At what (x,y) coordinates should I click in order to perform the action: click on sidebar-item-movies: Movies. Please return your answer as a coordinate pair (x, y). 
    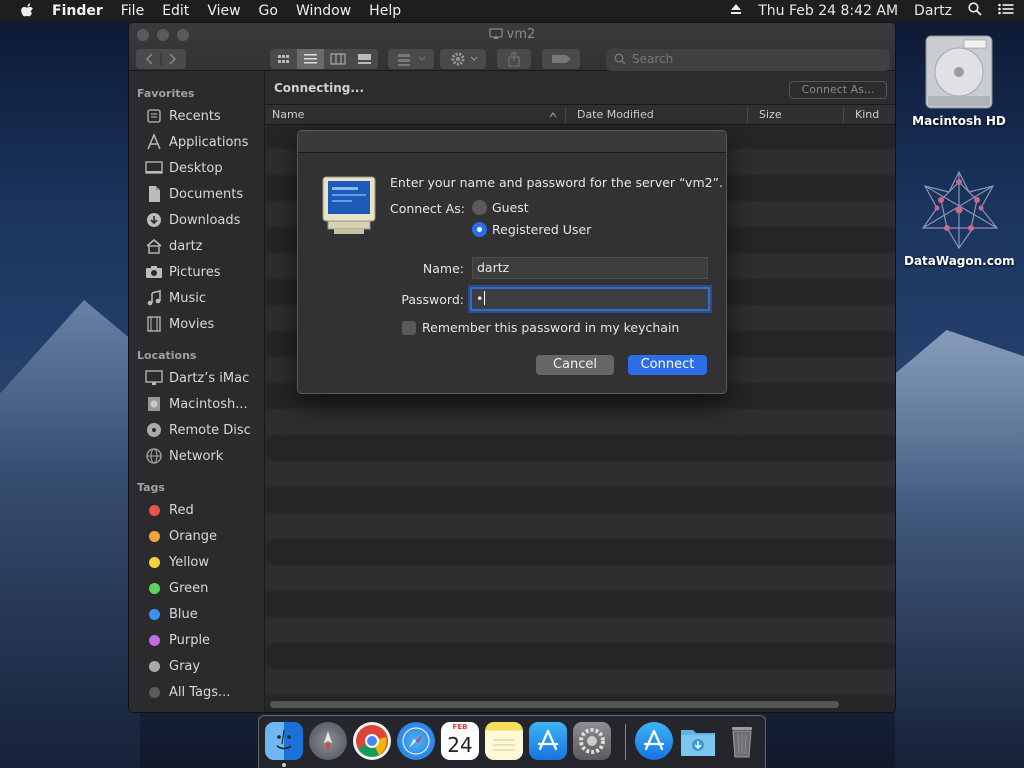
    Looking at the image, I should click on (197, 324).